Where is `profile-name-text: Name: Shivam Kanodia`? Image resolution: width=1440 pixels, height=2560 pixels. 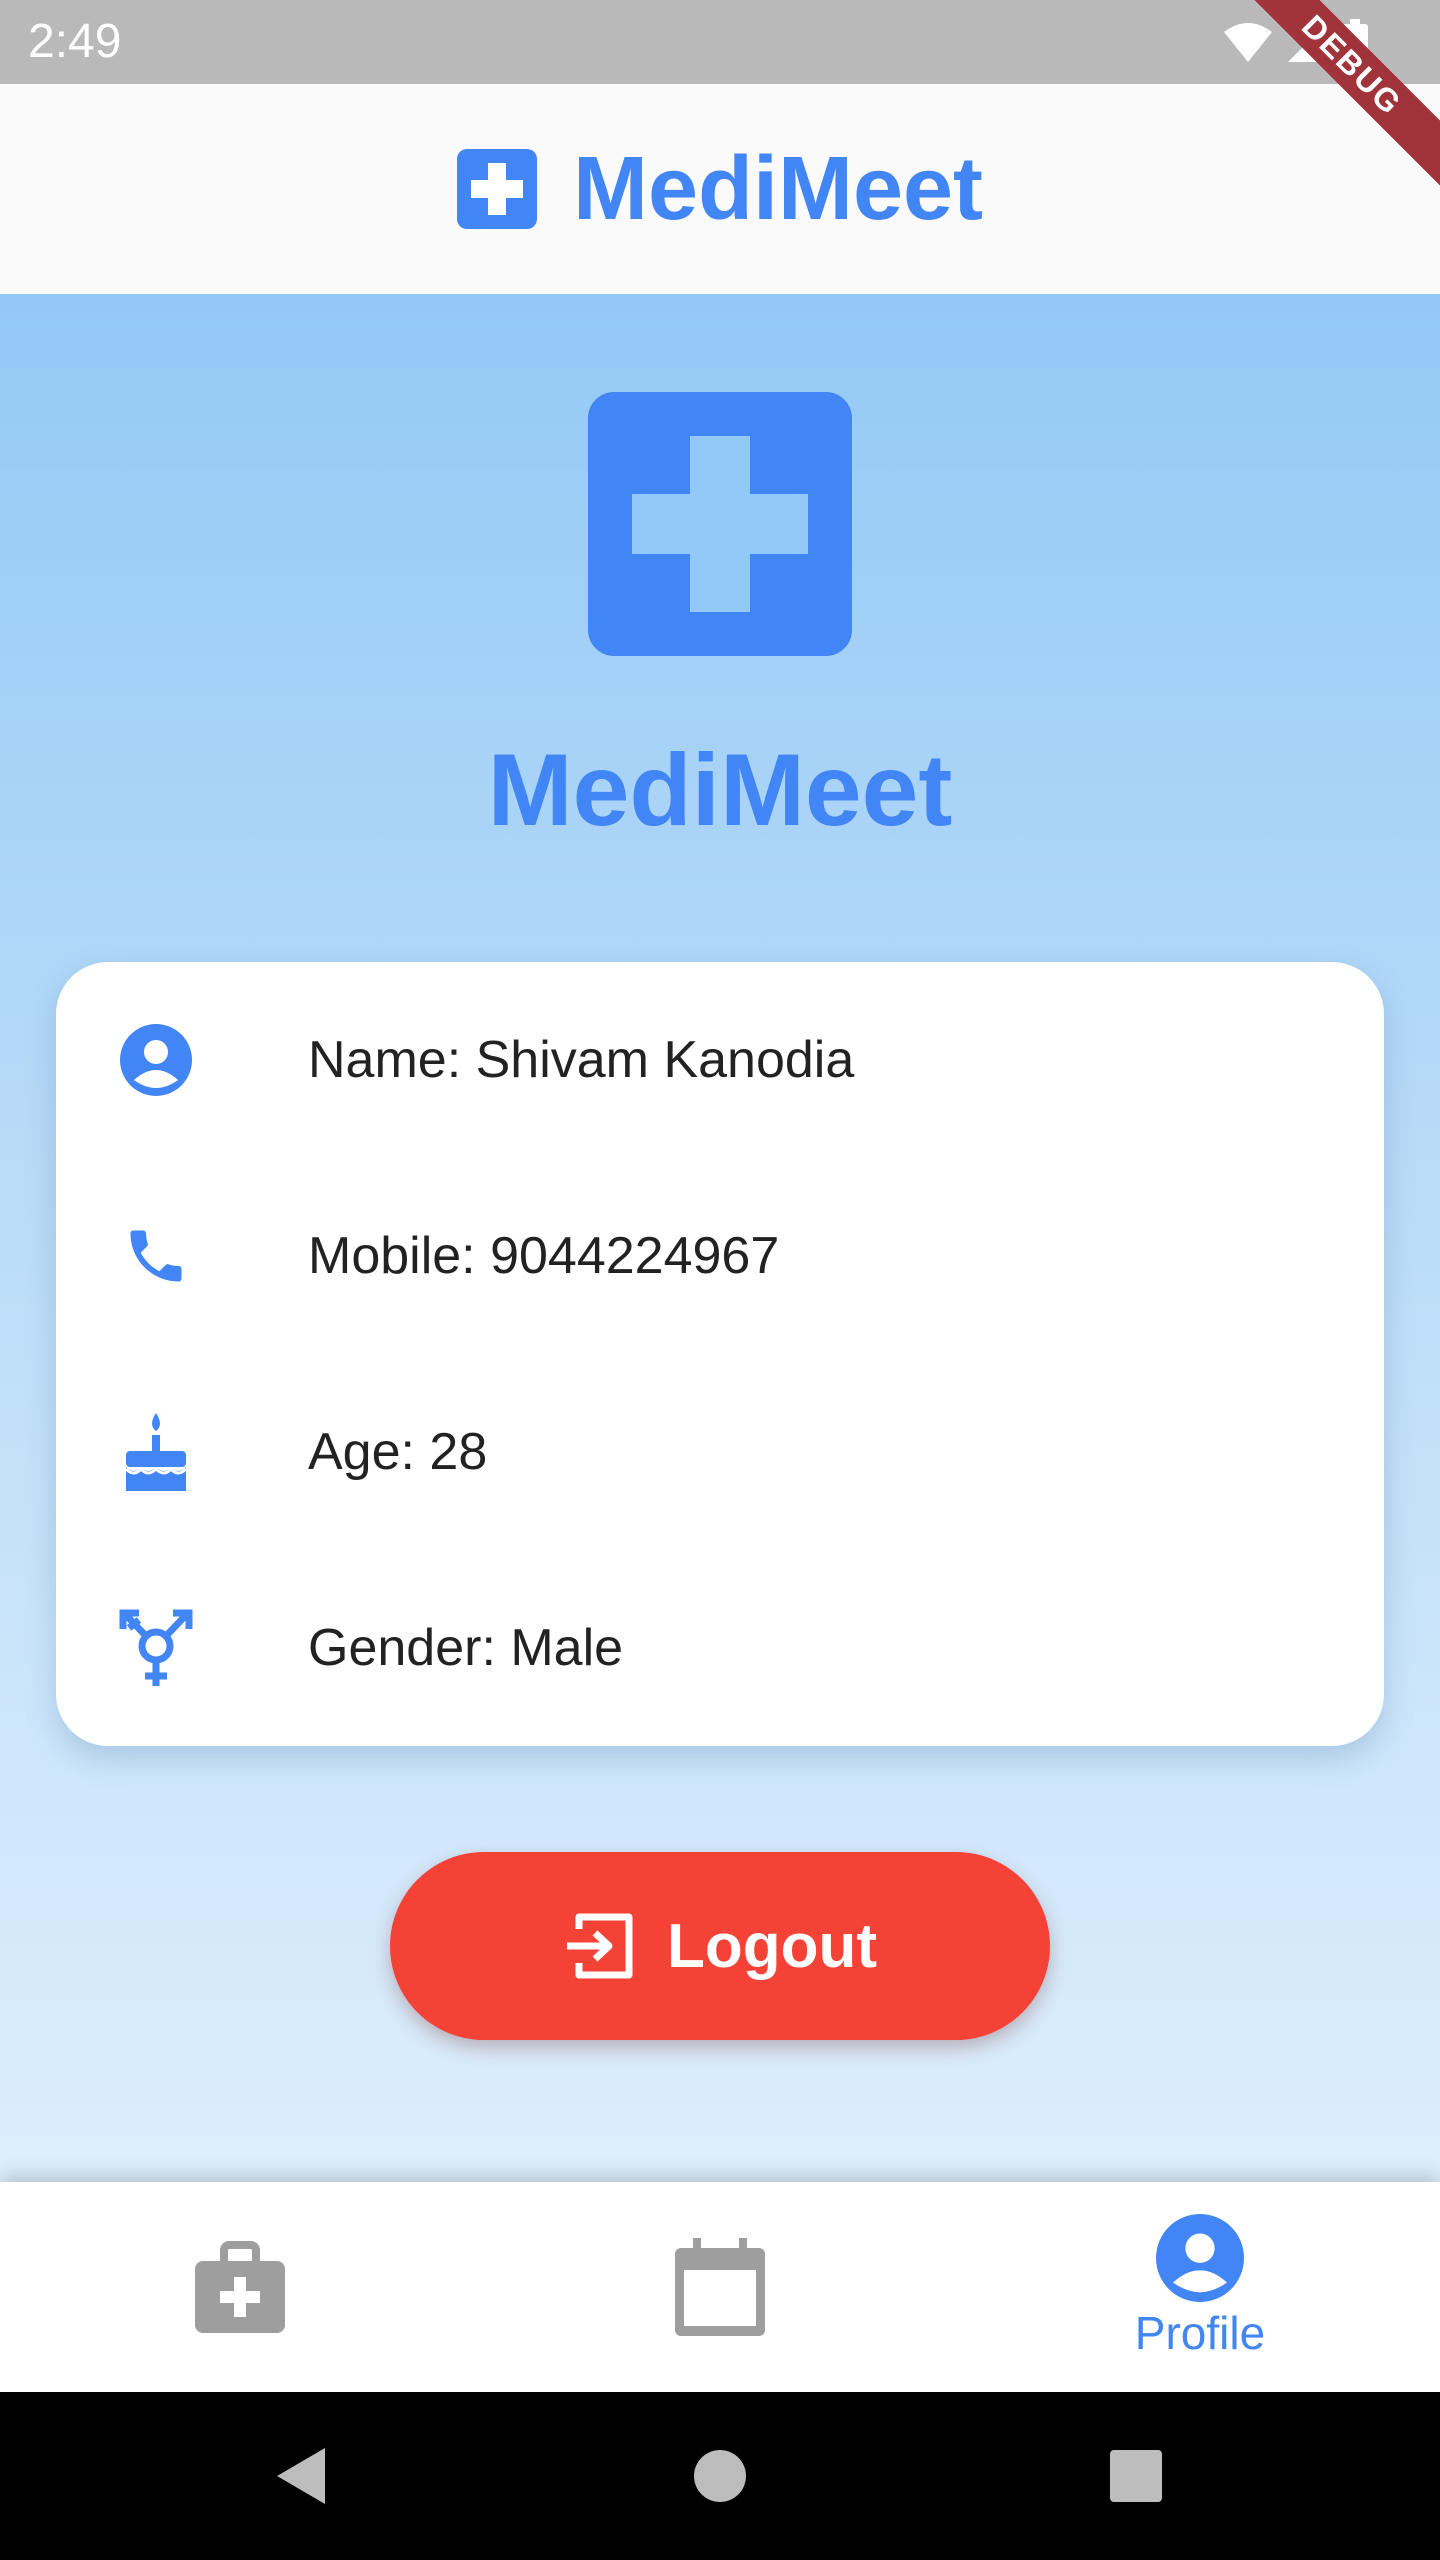
profile-name-text: Name: Shivam Kanodia is located at coordinates (581, 1059).